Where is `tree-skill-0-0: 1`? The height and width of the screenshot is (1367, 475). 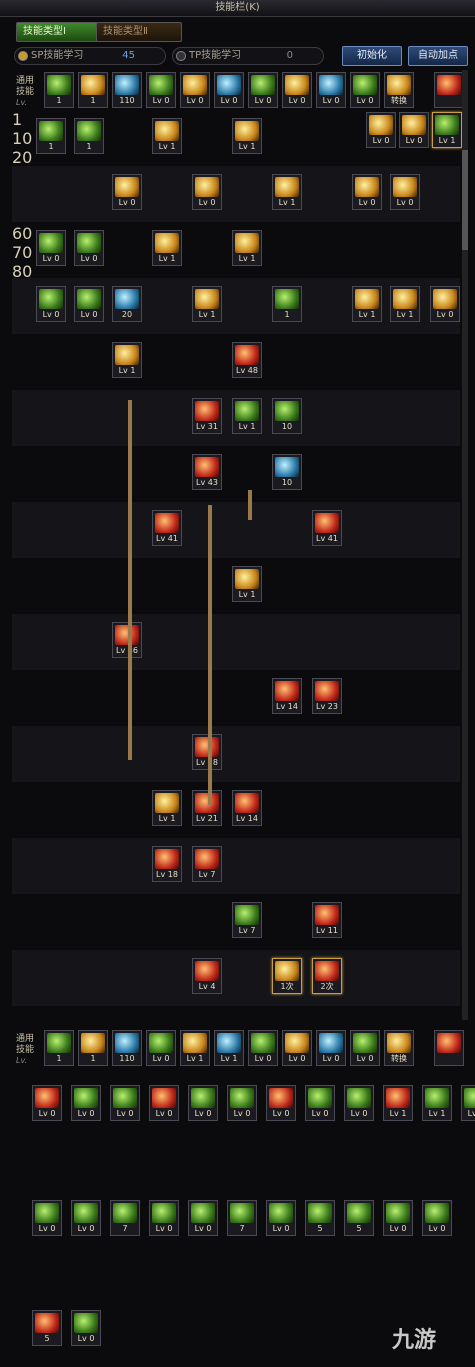
tree-skill-0-0: 1 is located at coordinates (51, 136).